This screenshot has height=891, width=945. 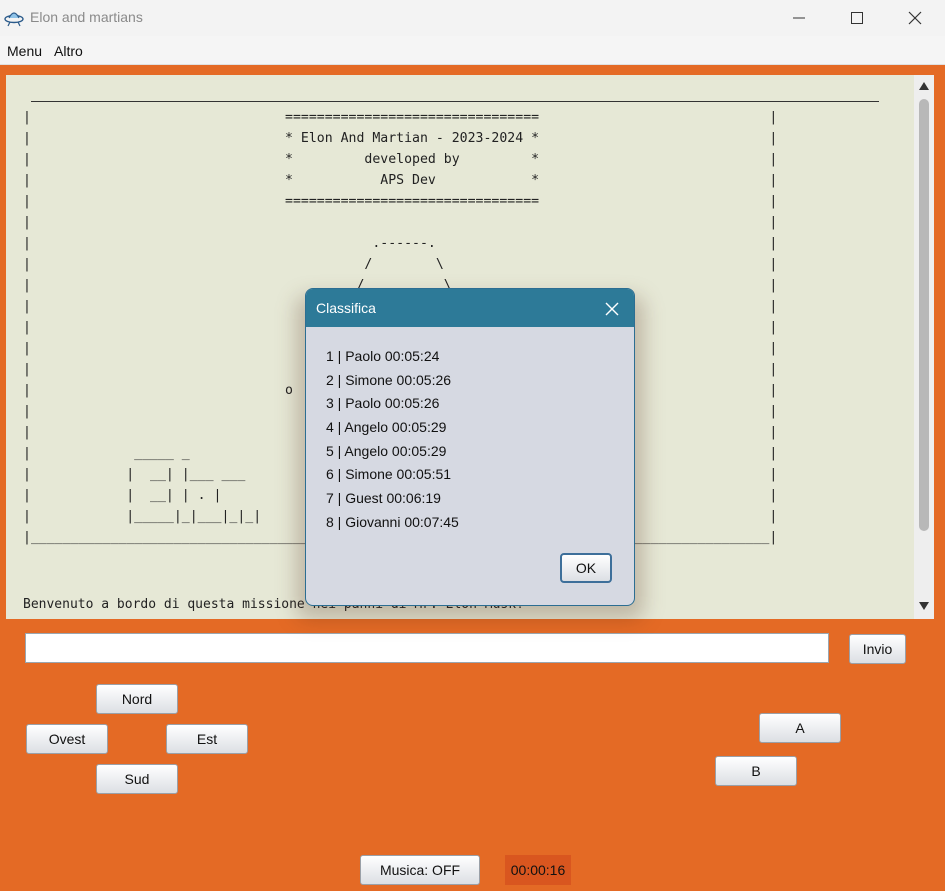 What do you see at coordinates (877, 649) in the screenshot?
I see `send-button: Invio` at bounding box center [877, 649].